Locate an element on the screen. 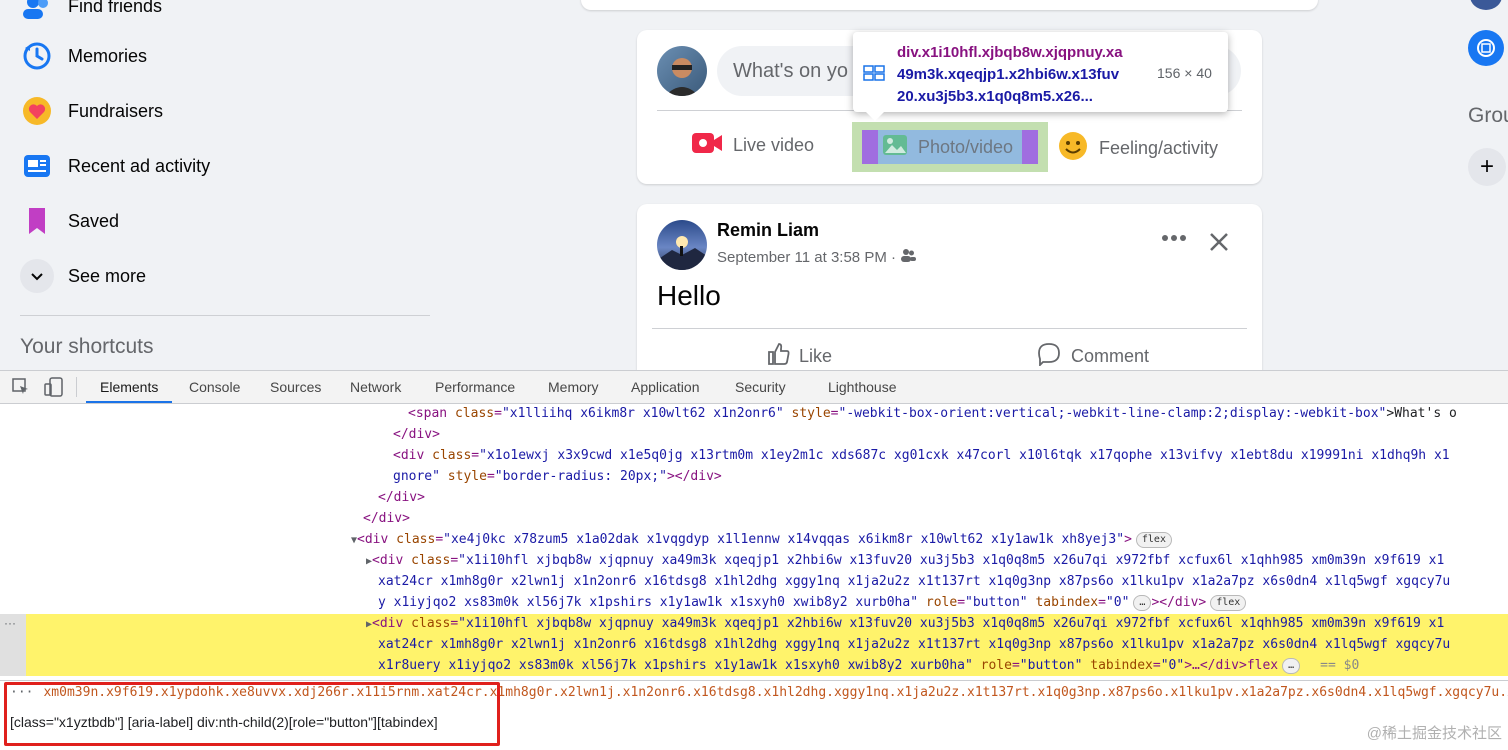  tab-console: Console is located at coordinates (214, 387).